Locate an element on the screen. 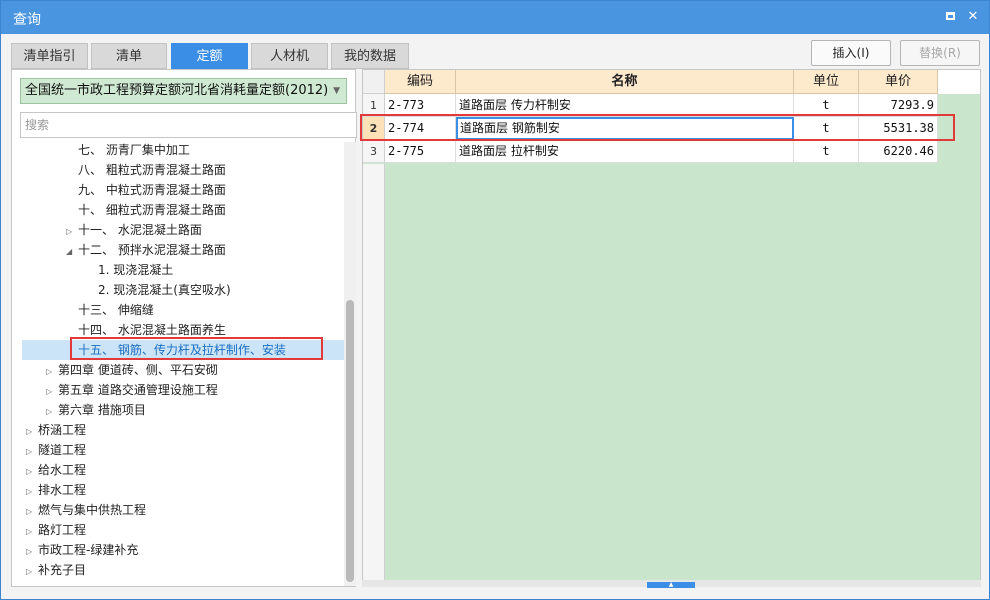 The image size is (990, 600). tree-node: 八、 粗粒式沥青混凝土路面 is located at coordinates (146, 170).